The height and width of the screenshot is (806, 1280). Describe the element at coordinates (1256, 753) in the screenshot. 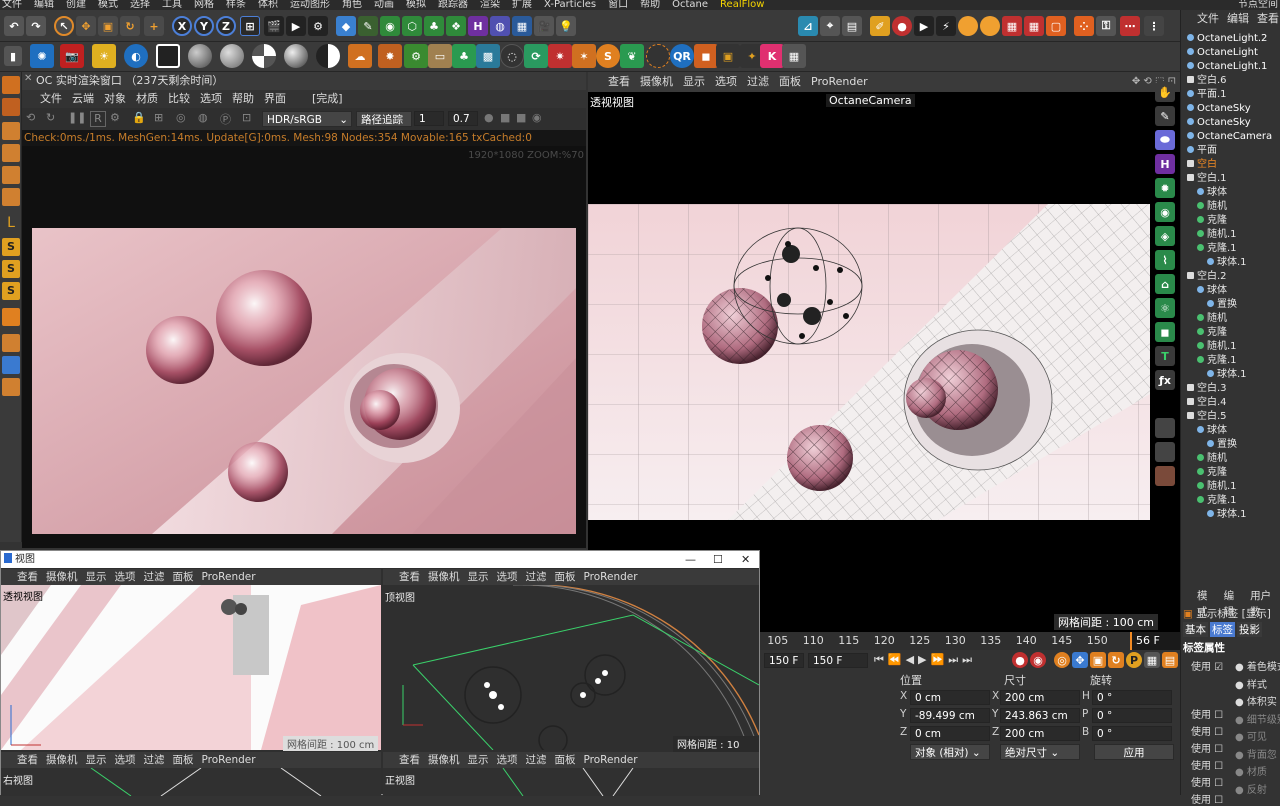

I see `attribute-right-row: ● 背面忽` at that location.